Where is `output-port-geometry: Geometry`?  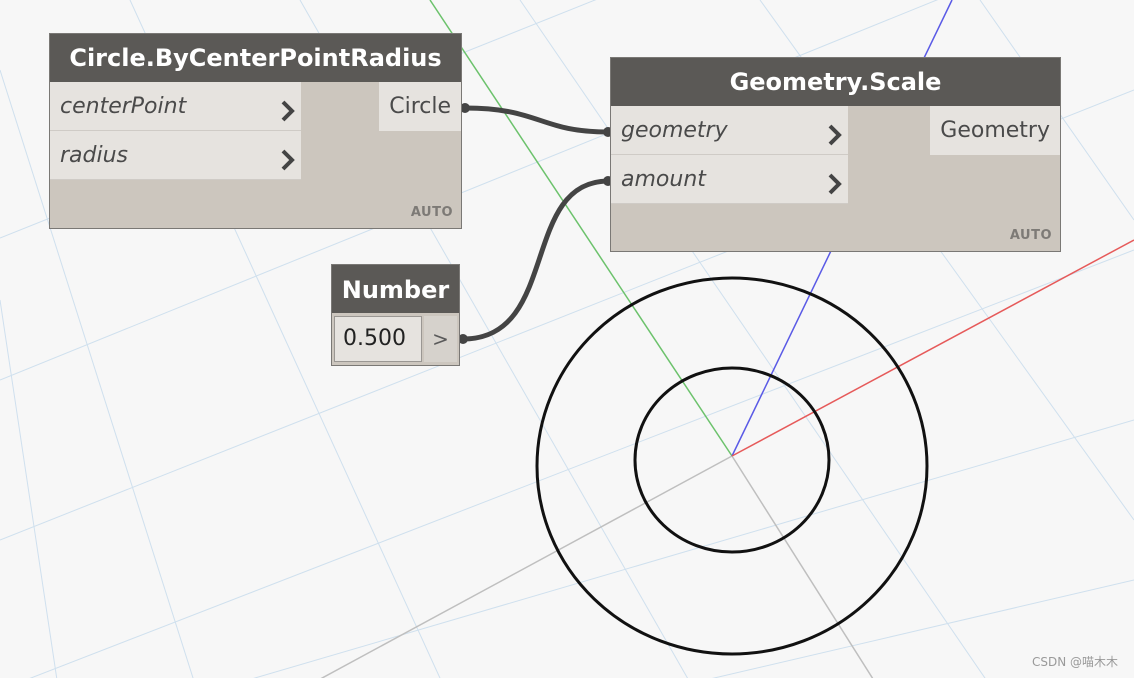 output-port-geometry: Geometry is located at coordinates (995, 130).